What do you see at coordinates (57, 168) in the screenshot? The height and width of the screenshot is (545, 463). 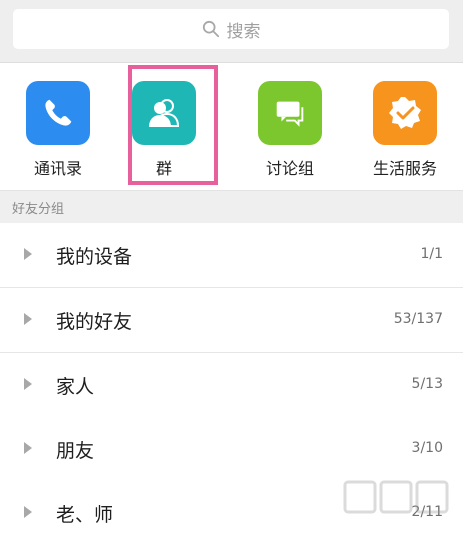 I see `quick-item-label: 通讯录` at bounding box center [57, 168].